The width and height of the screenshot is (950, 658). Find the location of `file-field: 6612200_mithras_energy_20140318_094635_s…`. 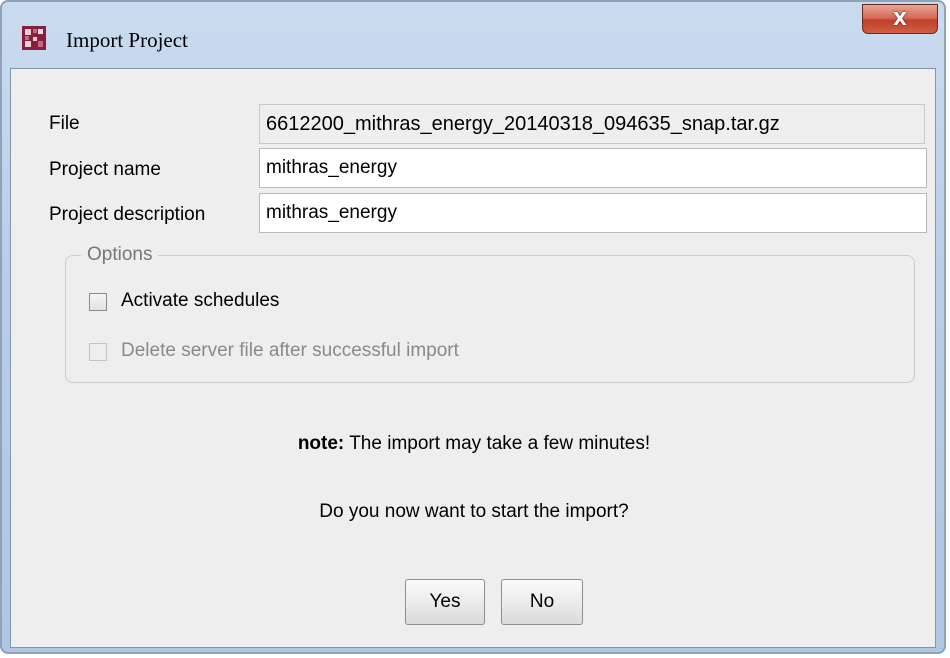

file-field: 6612200_mithras_energy_20140318_094635_s… is located at coordinates (592, 124).